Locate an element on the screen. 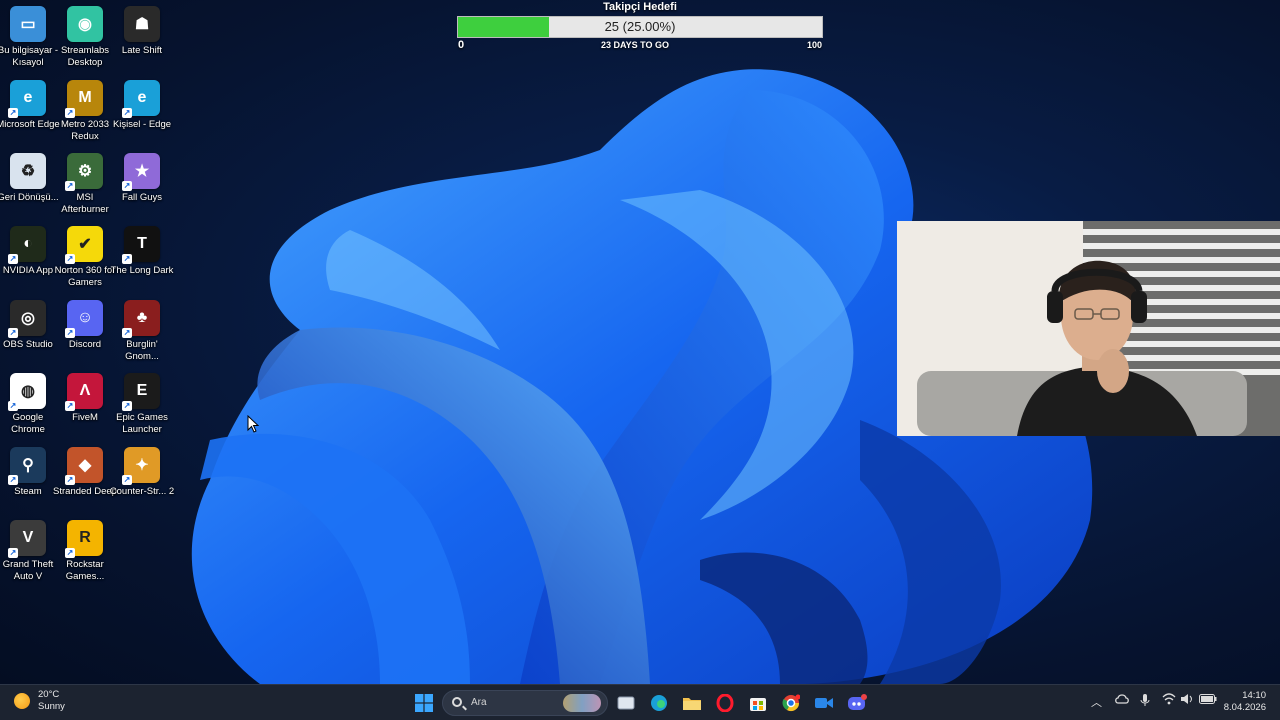  opera-icon is located at coordinates (725, 703).